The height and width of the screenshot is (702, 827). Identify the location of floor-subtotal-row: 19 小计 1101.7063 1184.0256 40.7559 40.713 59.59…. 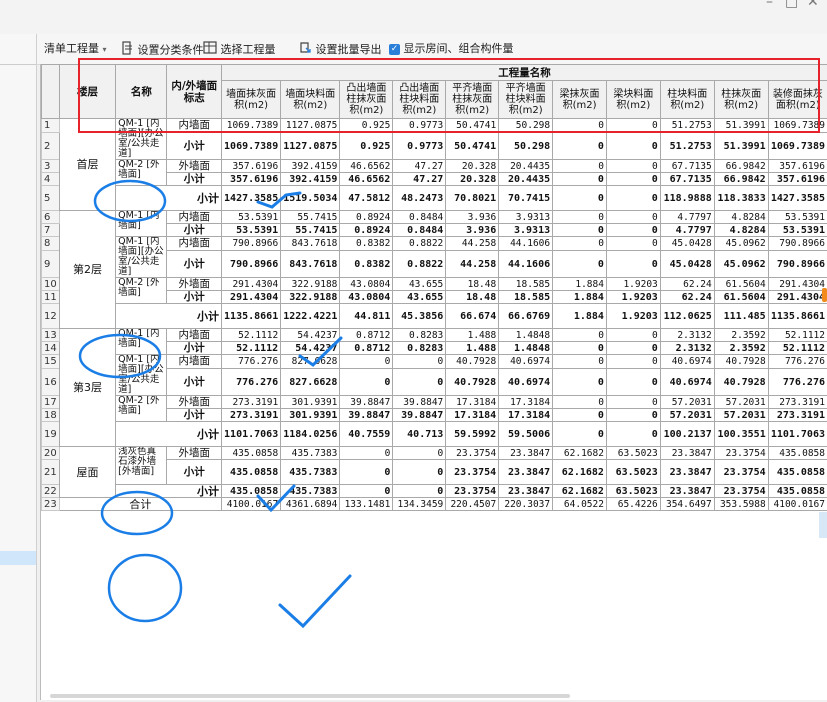
(434, 434).